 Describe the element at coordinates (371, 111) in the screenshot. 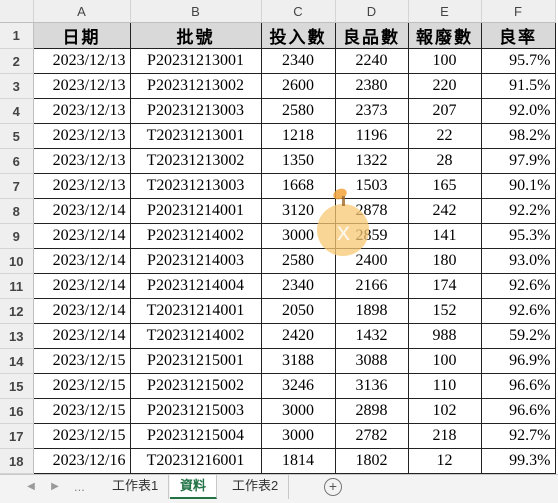

I see `cell: 2373` at that location.